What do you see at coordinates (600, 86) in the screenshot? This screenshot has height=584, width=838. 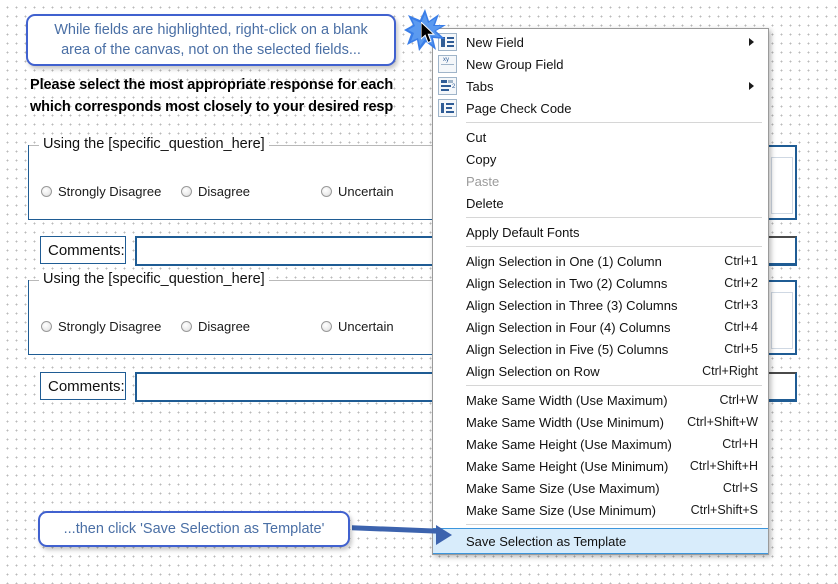 I see `menu-item-tabs: 2 Tabs` at bounding box center [600, 86].